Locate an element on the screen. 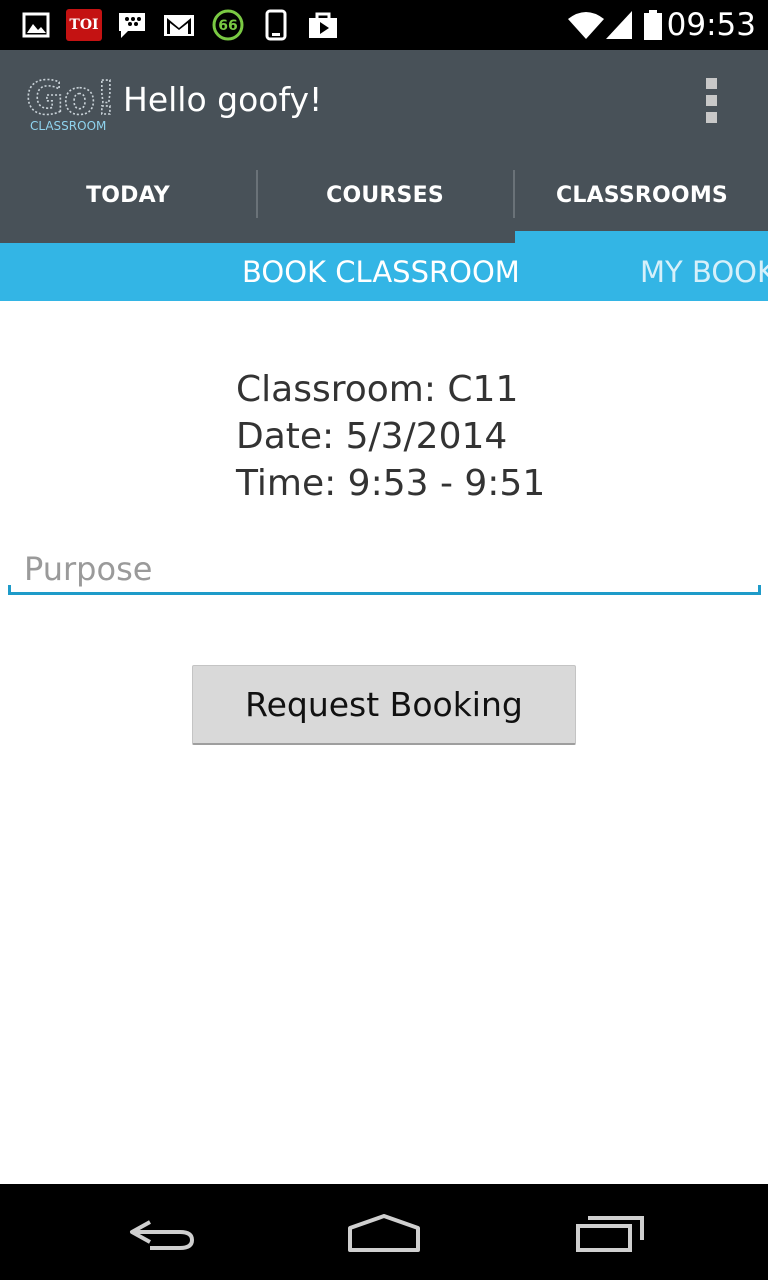 The width and height of the screenshot is (768, 1280). signal-icon is located at coordinates (619, 25).